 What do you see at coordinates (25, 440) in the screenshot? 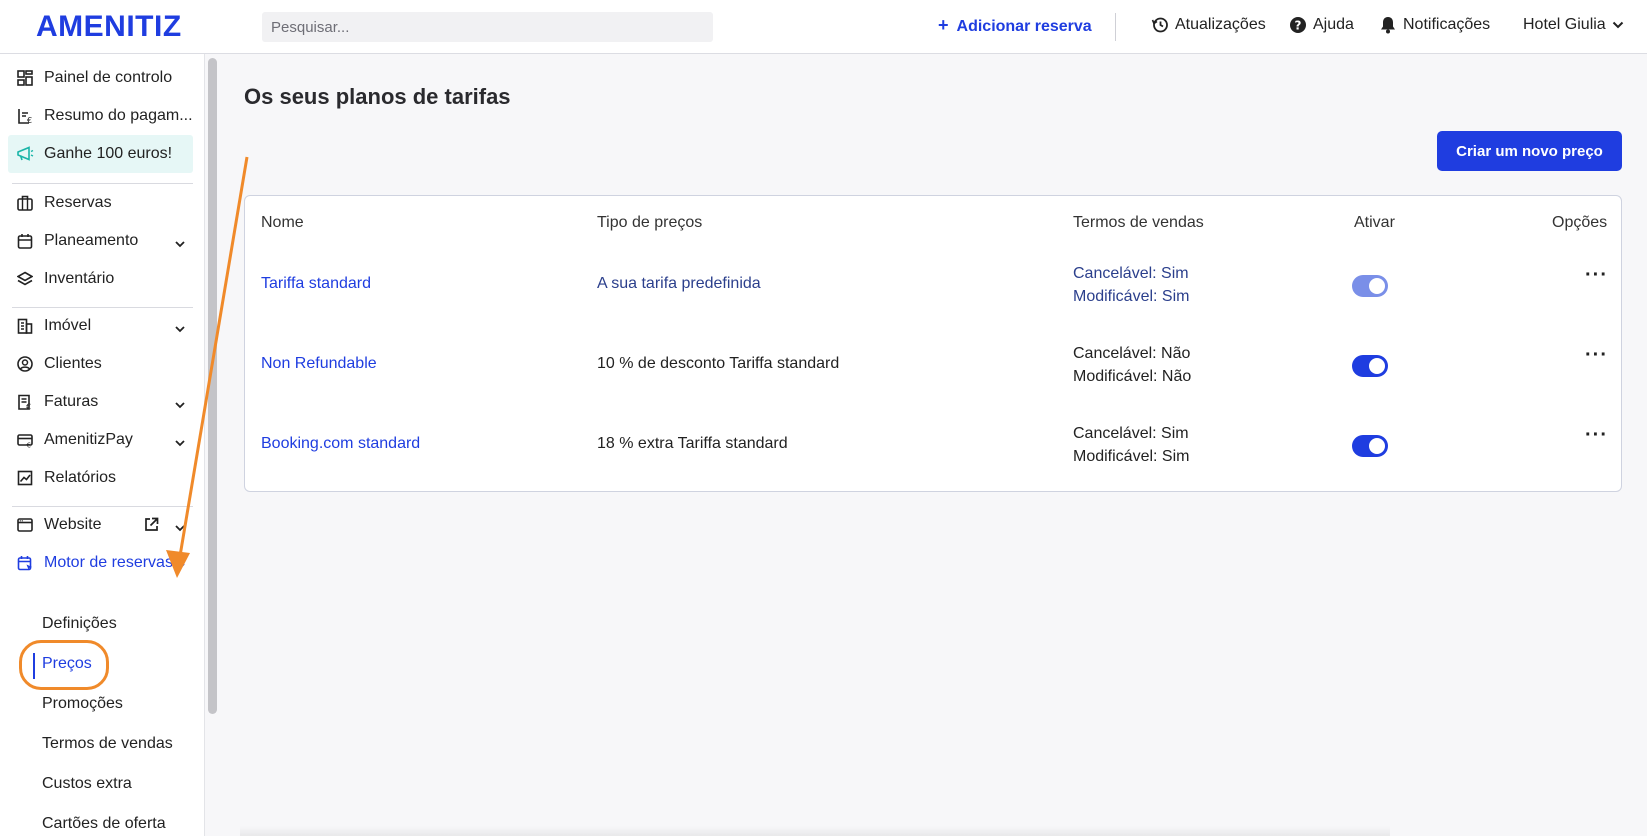
I see `card-icon: €` at bounding box center [25, 440].